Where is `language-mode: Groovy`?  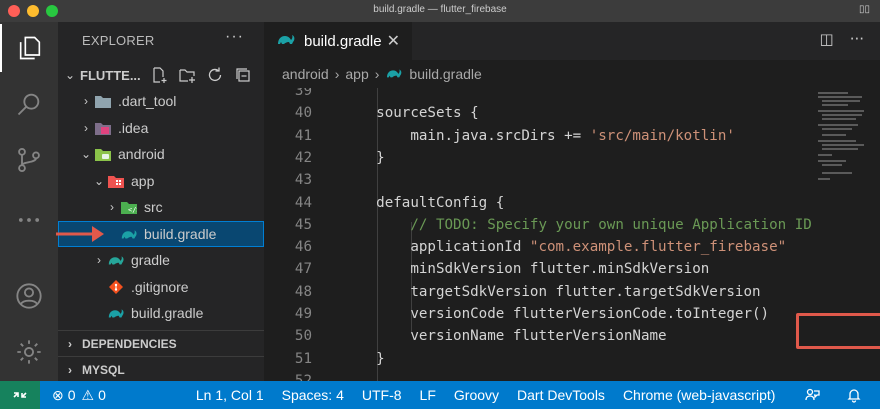
language-mode: Groovy is located at coordinates (476, 395).